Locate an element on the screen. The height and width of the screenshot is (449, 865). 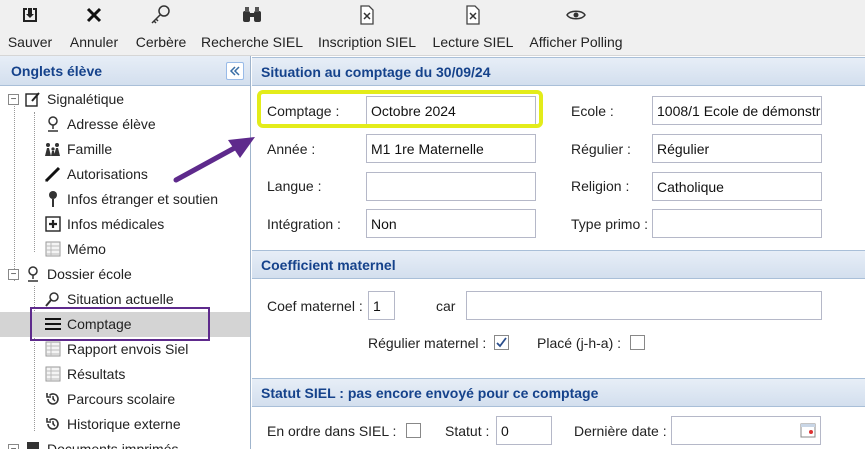
annotation-arrow is located at coordinates (214, 160).